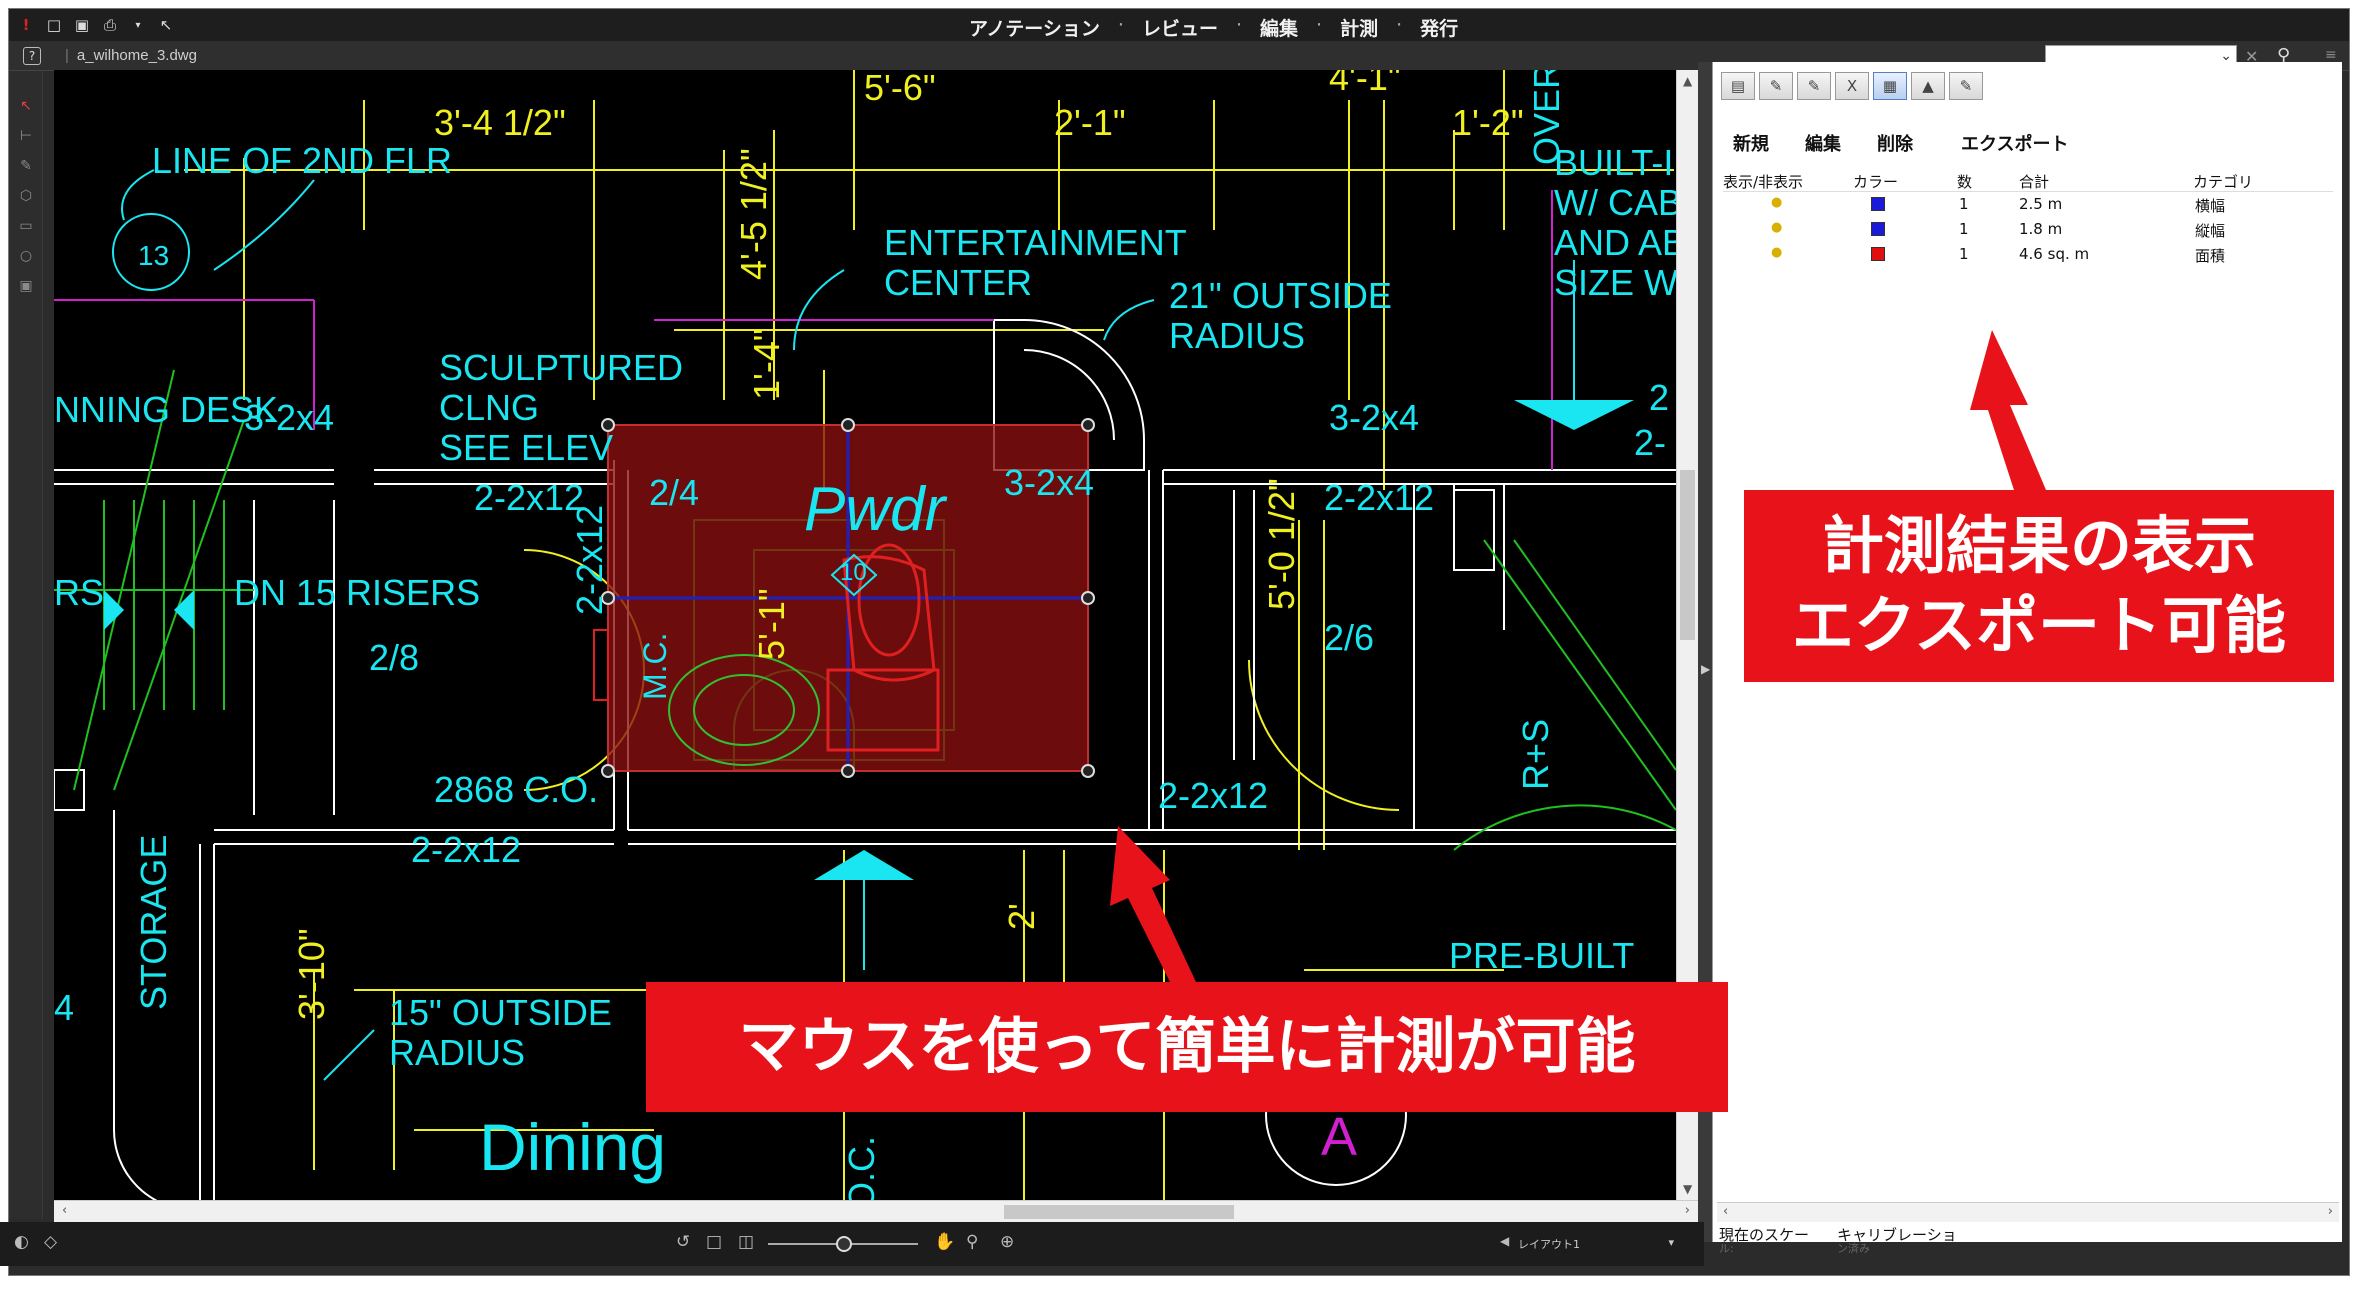  I want to click on horizontal-scrollbar: ‹ ›, so click(876, 1211).